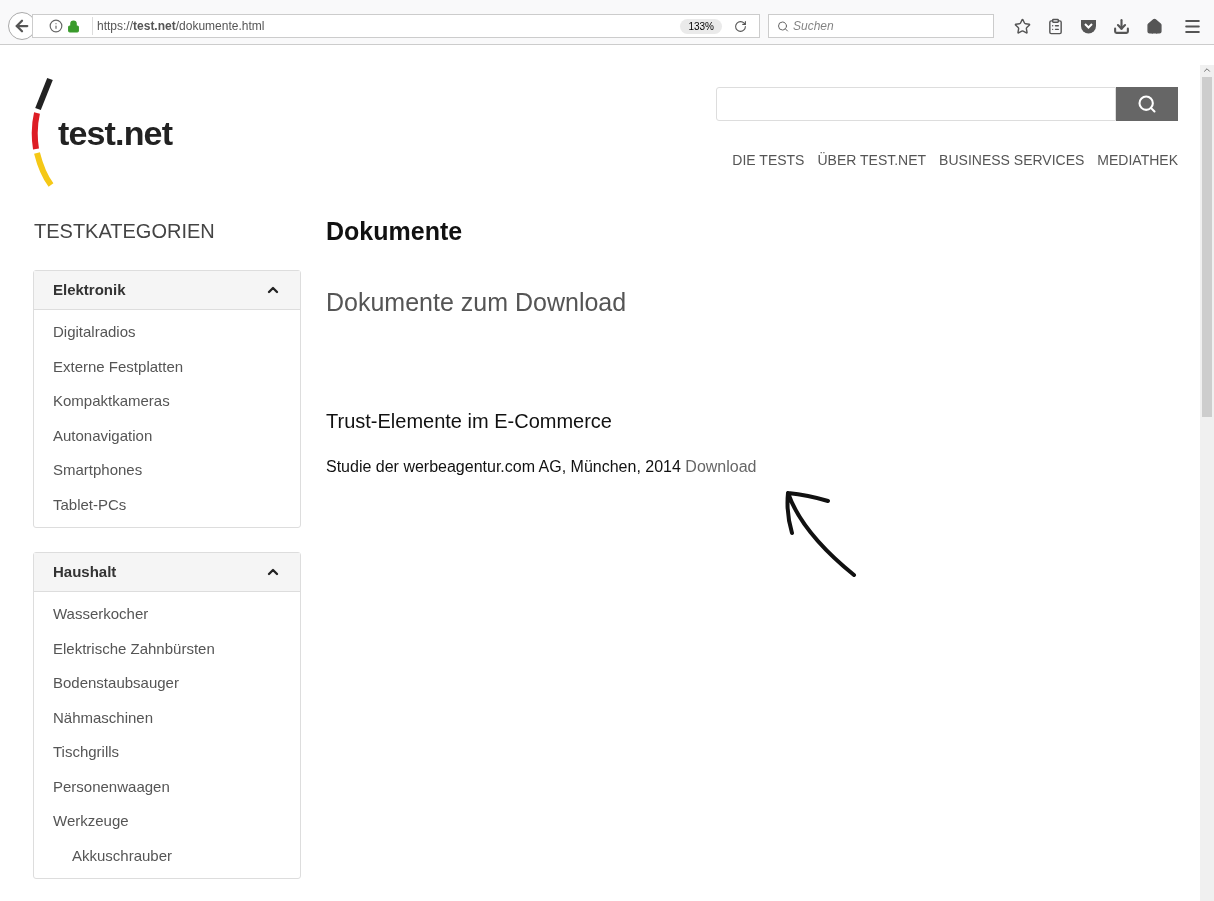 The image size is (1214, 901). I want to click on reading-list-icon, so click(1055, 26).